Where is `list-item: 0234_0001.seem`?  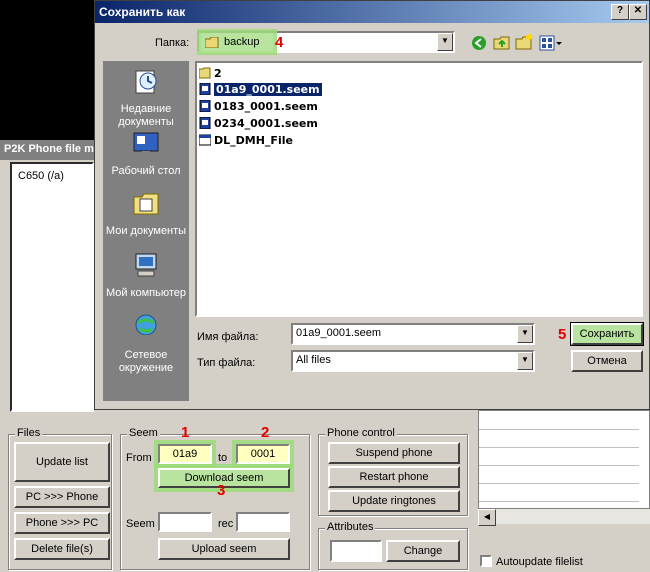 list-item: 0234_0001.seem is located at coordinates (258, 123).